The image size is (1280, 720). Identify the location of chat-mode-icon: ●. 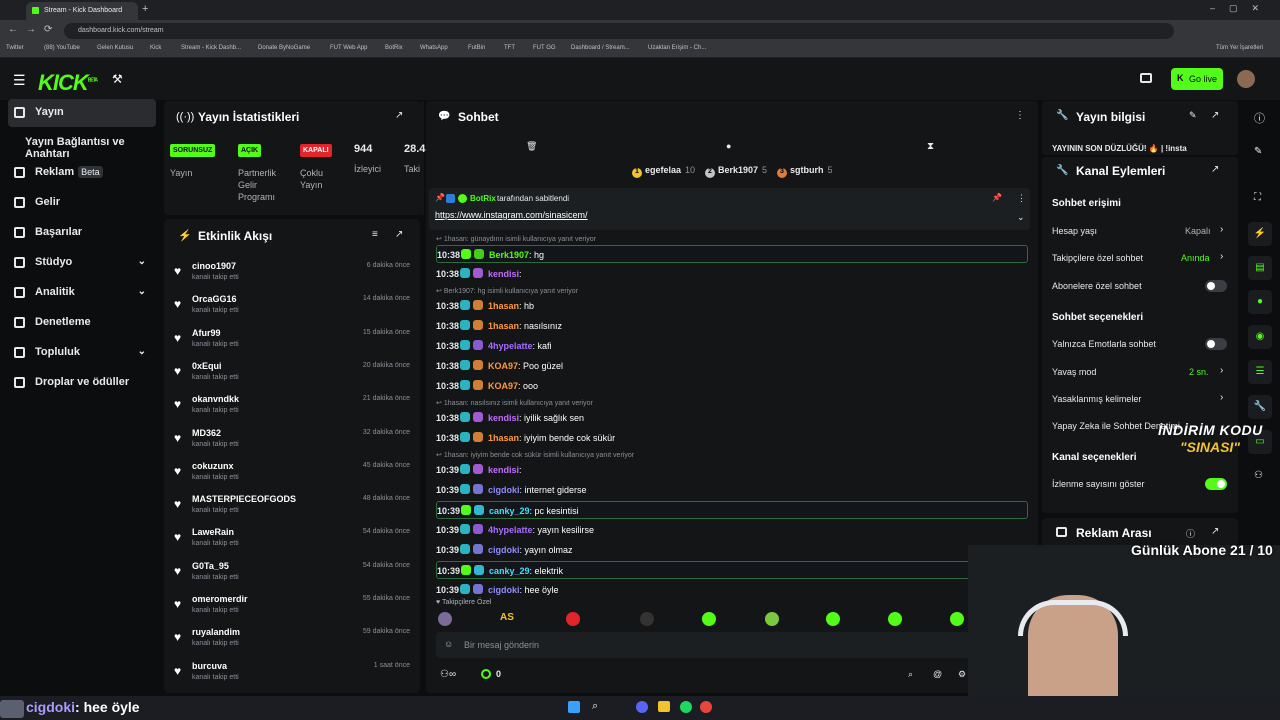
(728, 146).